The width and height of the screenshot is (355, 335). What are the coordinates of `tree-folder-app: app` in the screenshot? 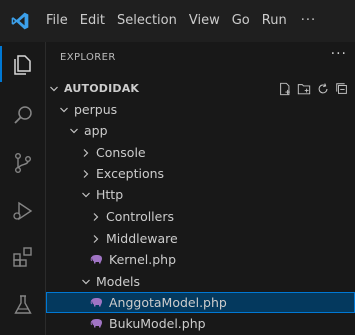 It's located at (200, 130).